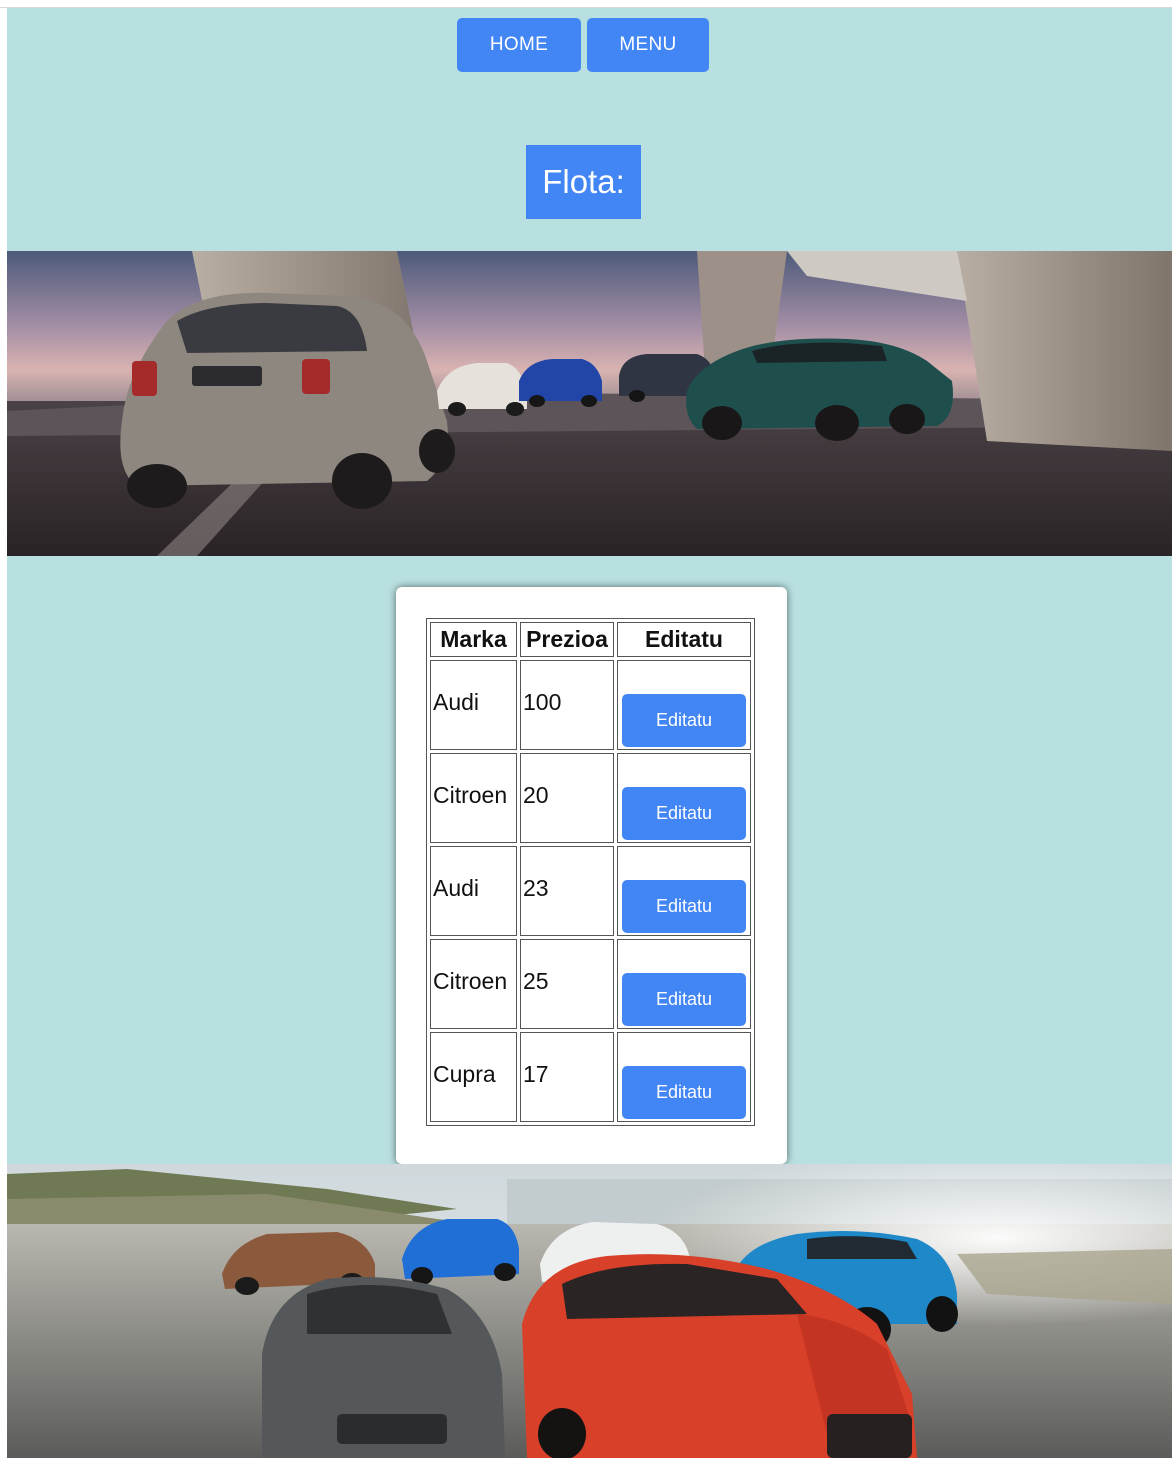  I want to click on home-button: HOME, so click(519, 45).